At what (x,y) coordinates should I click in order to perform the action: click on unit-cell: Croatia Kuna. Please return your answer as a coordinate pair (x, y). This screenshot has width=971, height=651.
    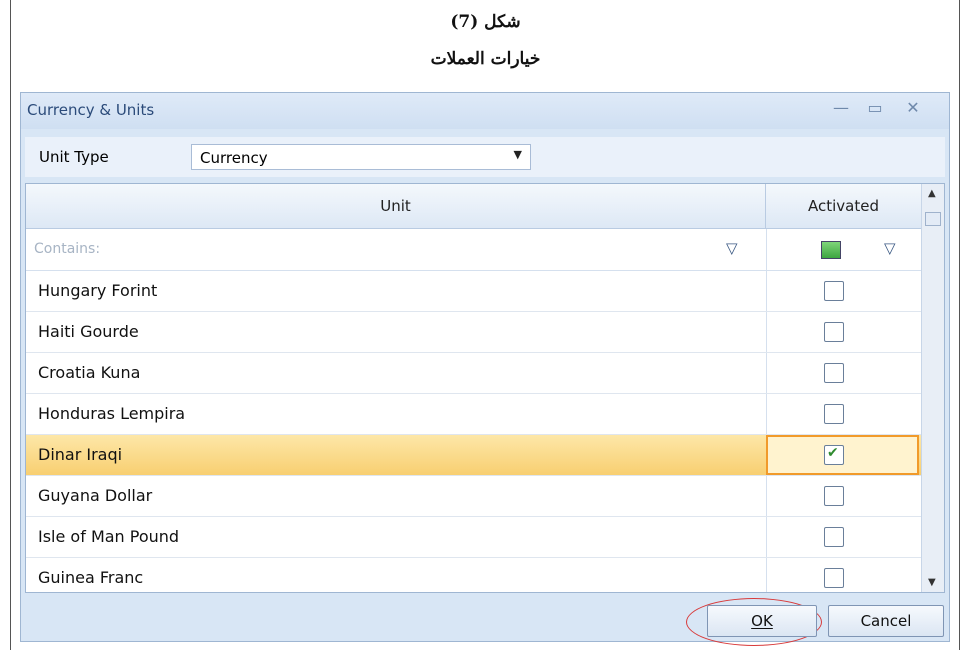
    Looking at the image, I should click on (89, 372).